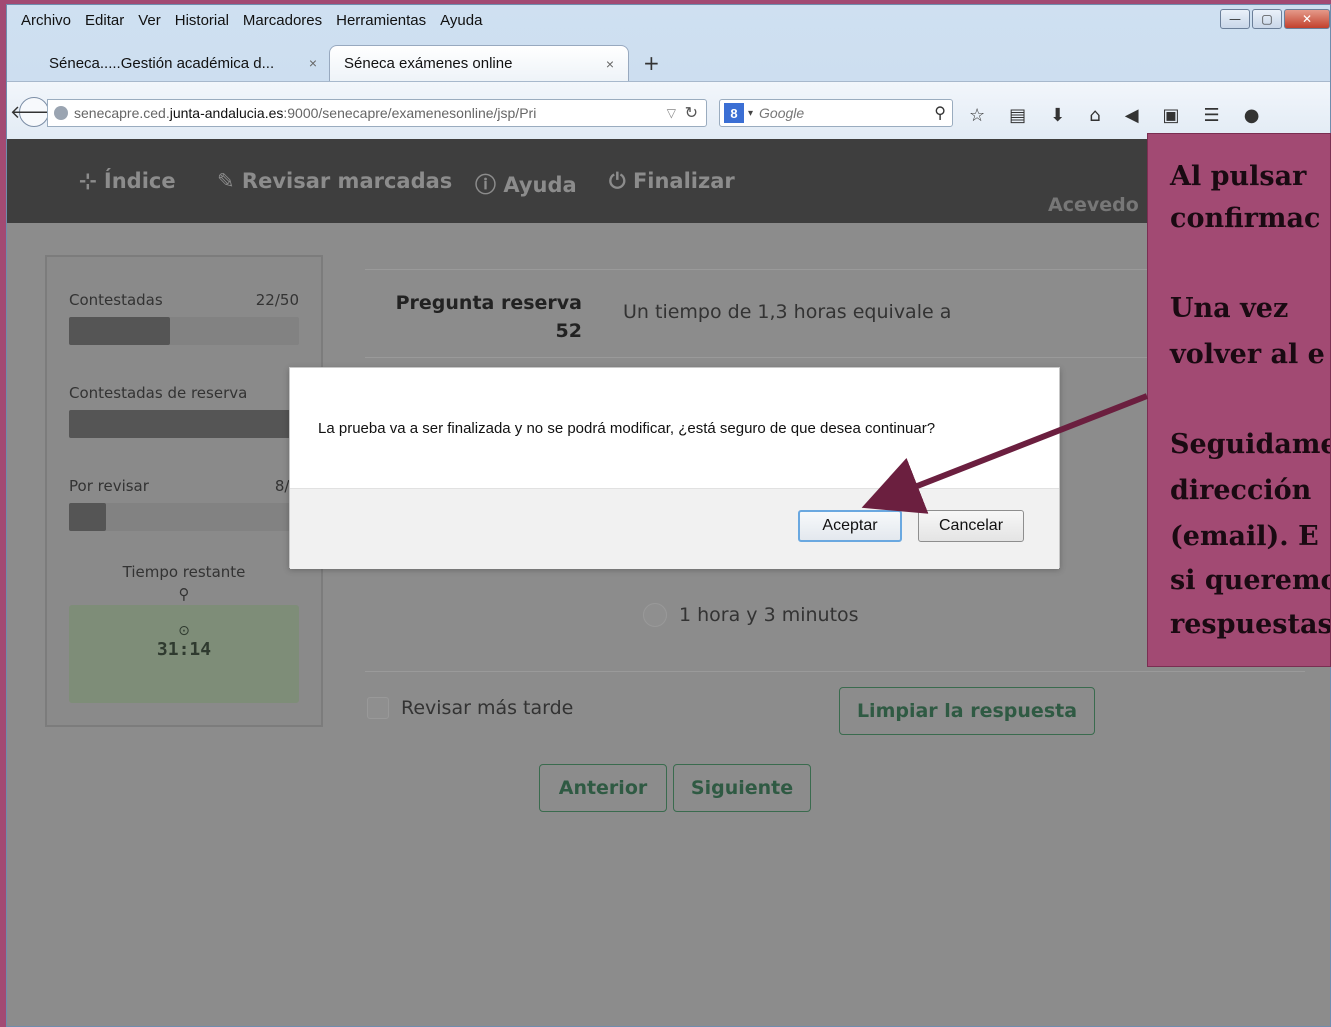 The width and height of the screenshot is (1331, 1027). Describe the element at coordinates (603, 788) in the screenshot. I see `anterior-button: Anterior` at that location.